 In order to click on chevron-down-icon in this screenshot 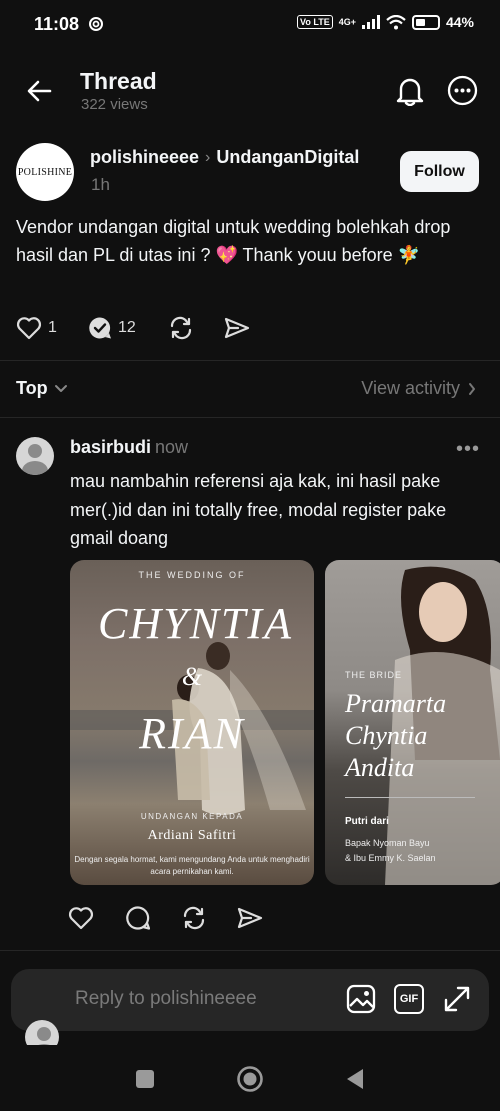, I will do `click(61, 389)`.